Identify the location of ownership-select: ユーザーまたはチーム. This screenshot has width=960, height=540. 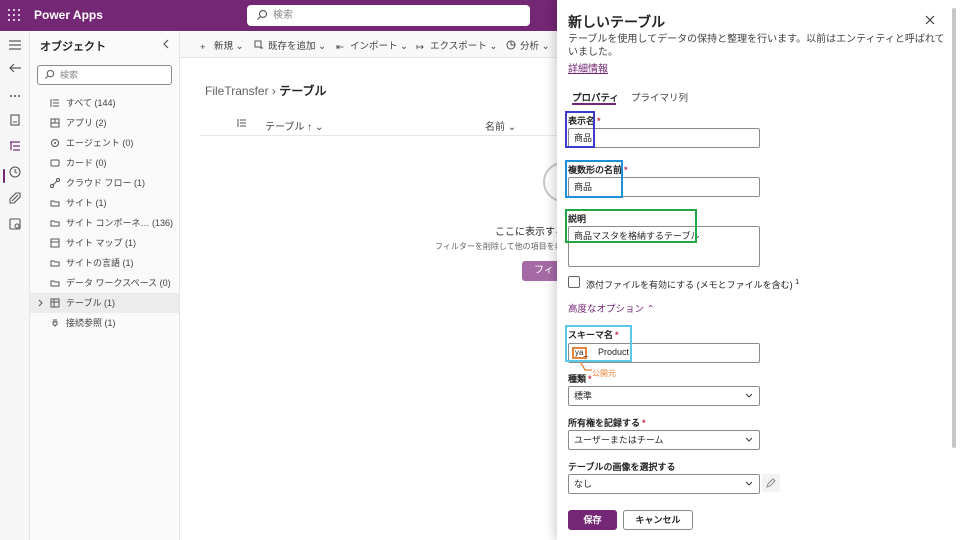
(664, 440).